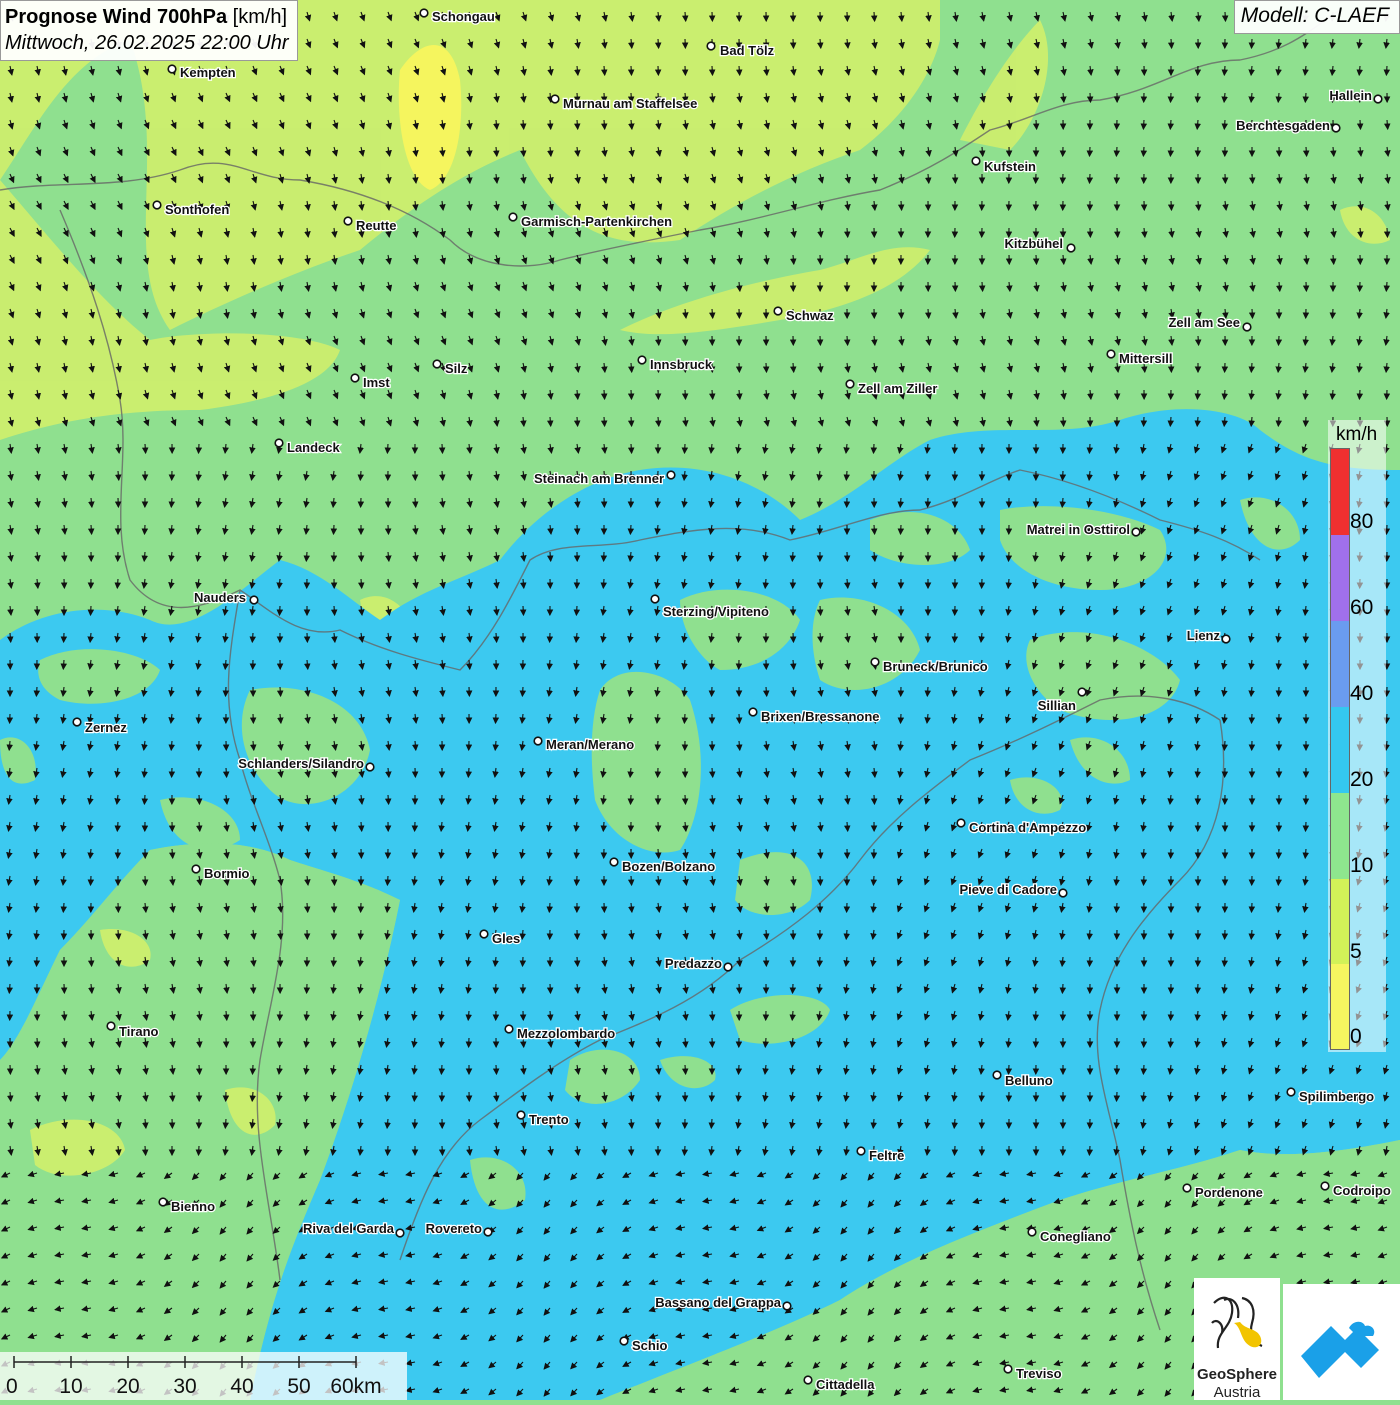  Describe the element at coordinates (596, 221) in the screenshot. I see `city-label: Garmisch-Partenkirchen` at that location.